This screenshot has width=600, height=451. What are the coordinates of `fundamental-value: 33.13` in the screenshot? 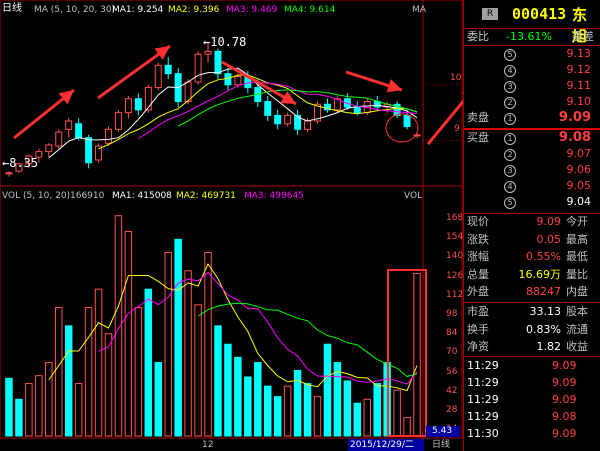 It's located at (545, 311).